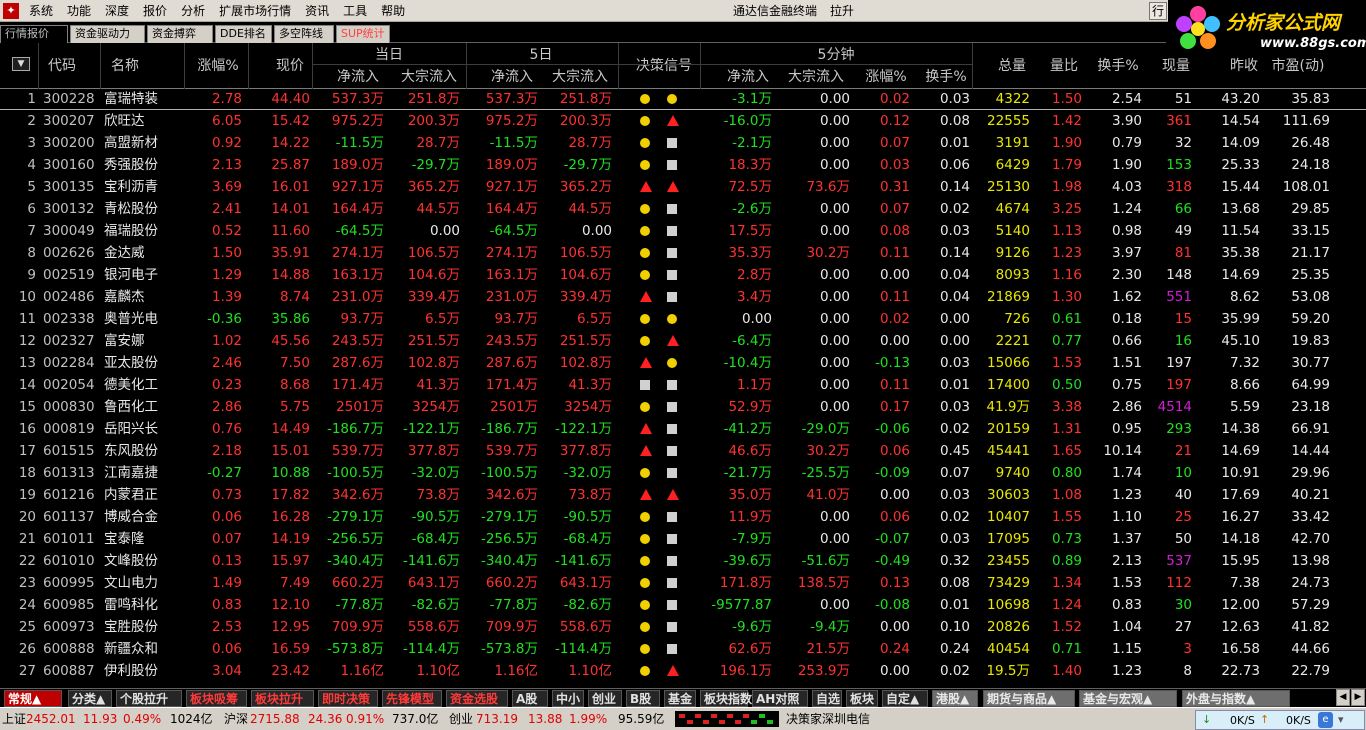 Image resolution: width=1366 pixels, height=730 pixels. I want to click on menu-item: 资讯, so click(317, 11).